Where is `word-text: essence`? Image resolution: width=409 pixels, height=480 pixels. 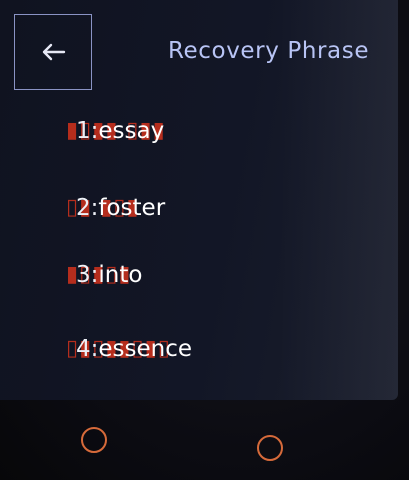 word-text: essence is located at coordinates (145, 349).